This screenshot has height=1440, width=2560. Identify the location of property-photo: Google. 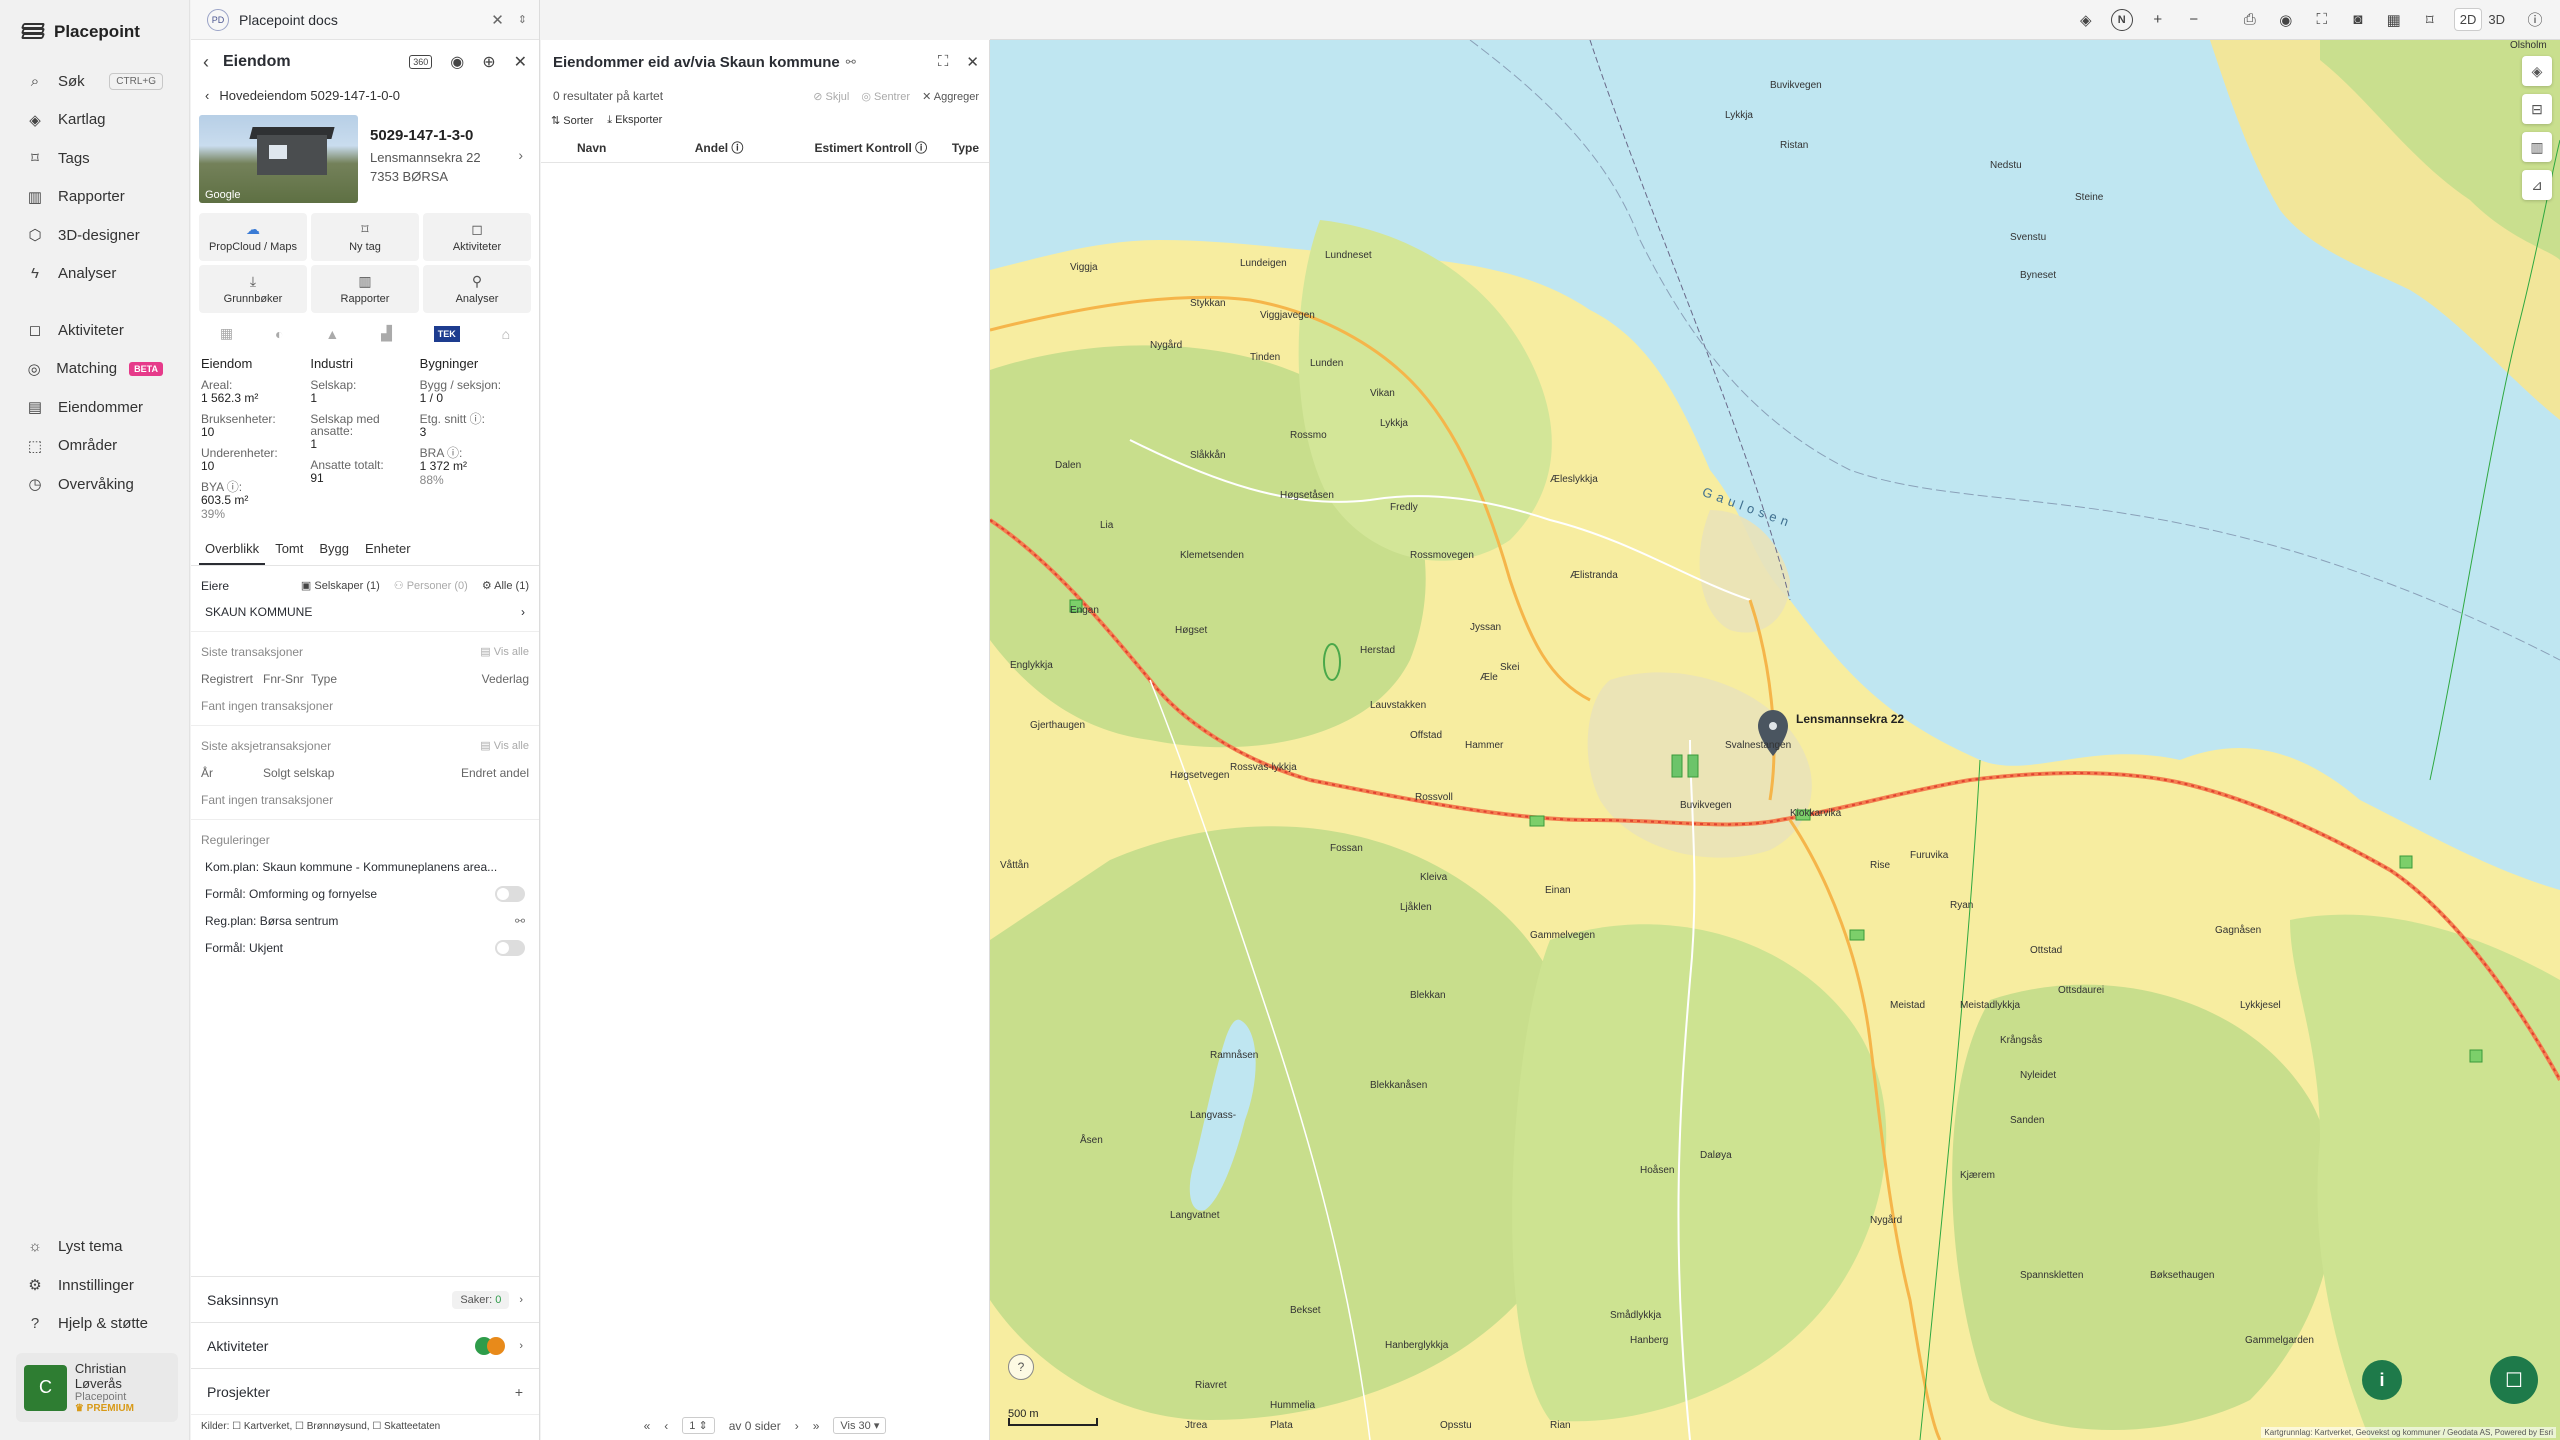
(278, 159).